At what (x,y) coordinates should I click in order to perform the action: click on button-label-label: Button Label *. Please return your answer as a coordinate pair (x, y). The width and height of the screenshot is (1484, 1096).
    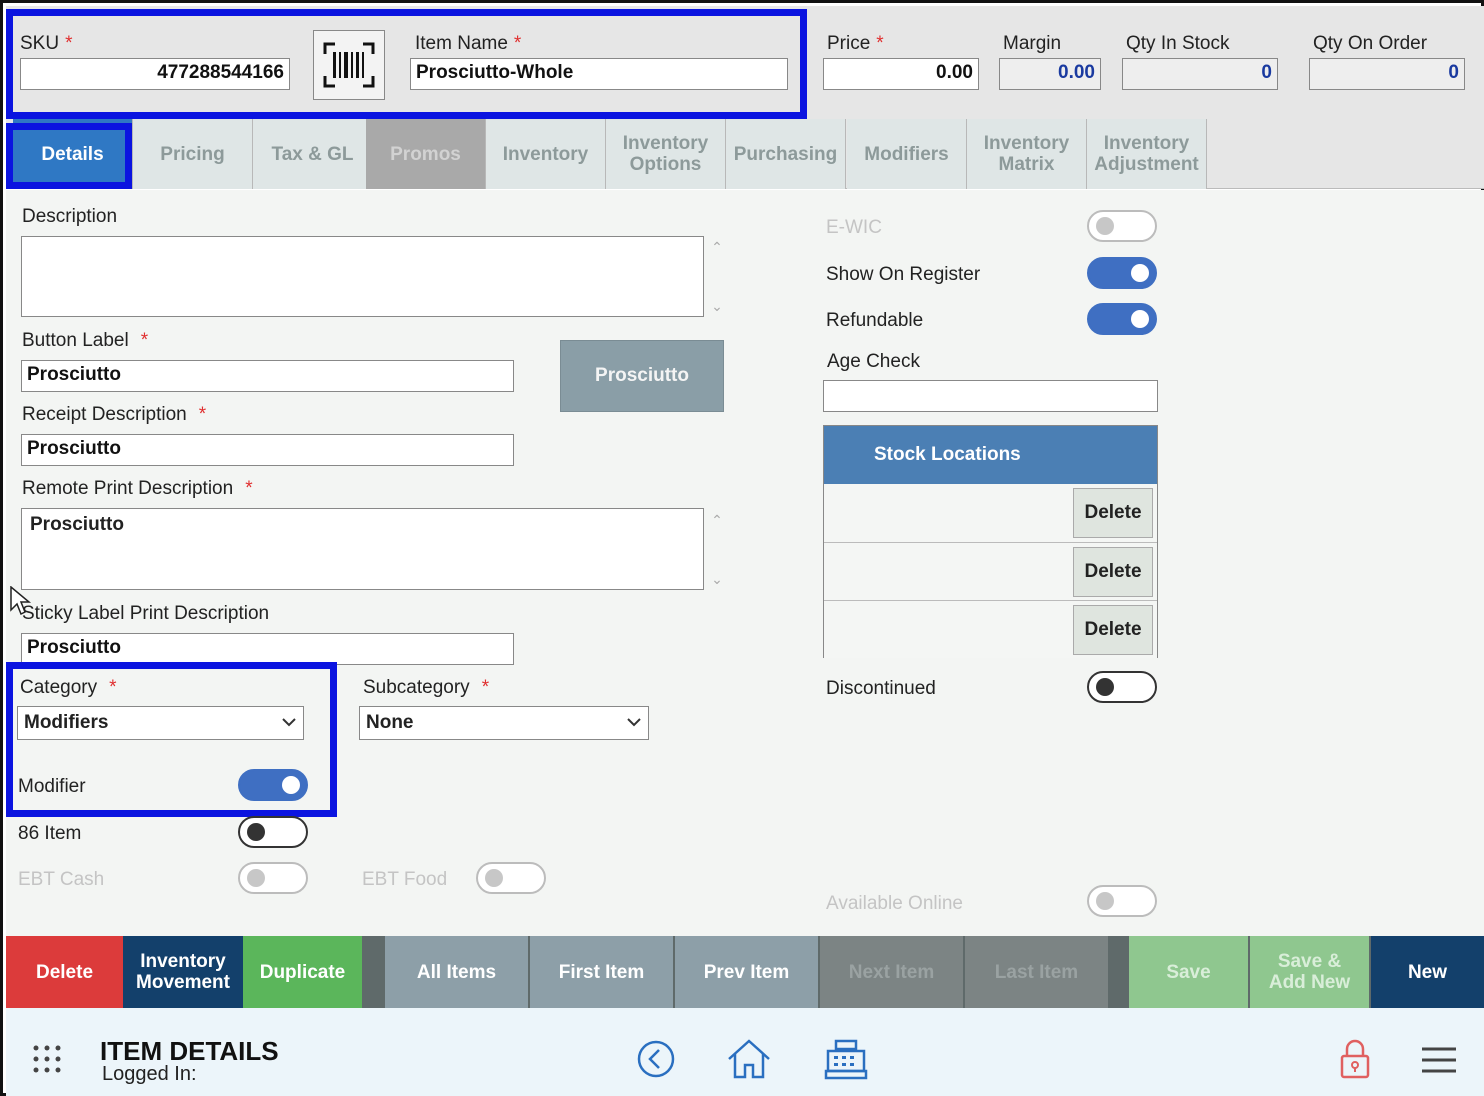
    Looking at the image, I should click on (85, 340).